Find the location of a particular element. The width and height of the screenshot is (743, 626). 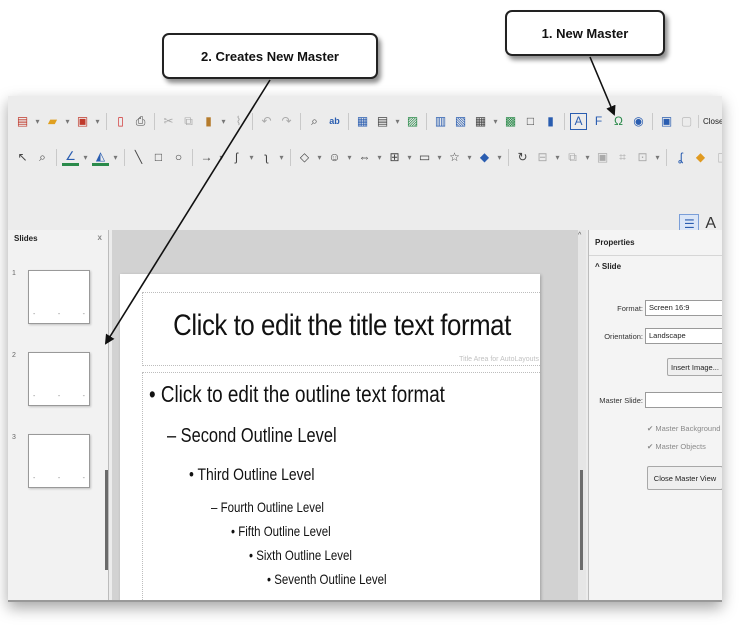

arrow-to-new-master is located at coordinates (602, 86).